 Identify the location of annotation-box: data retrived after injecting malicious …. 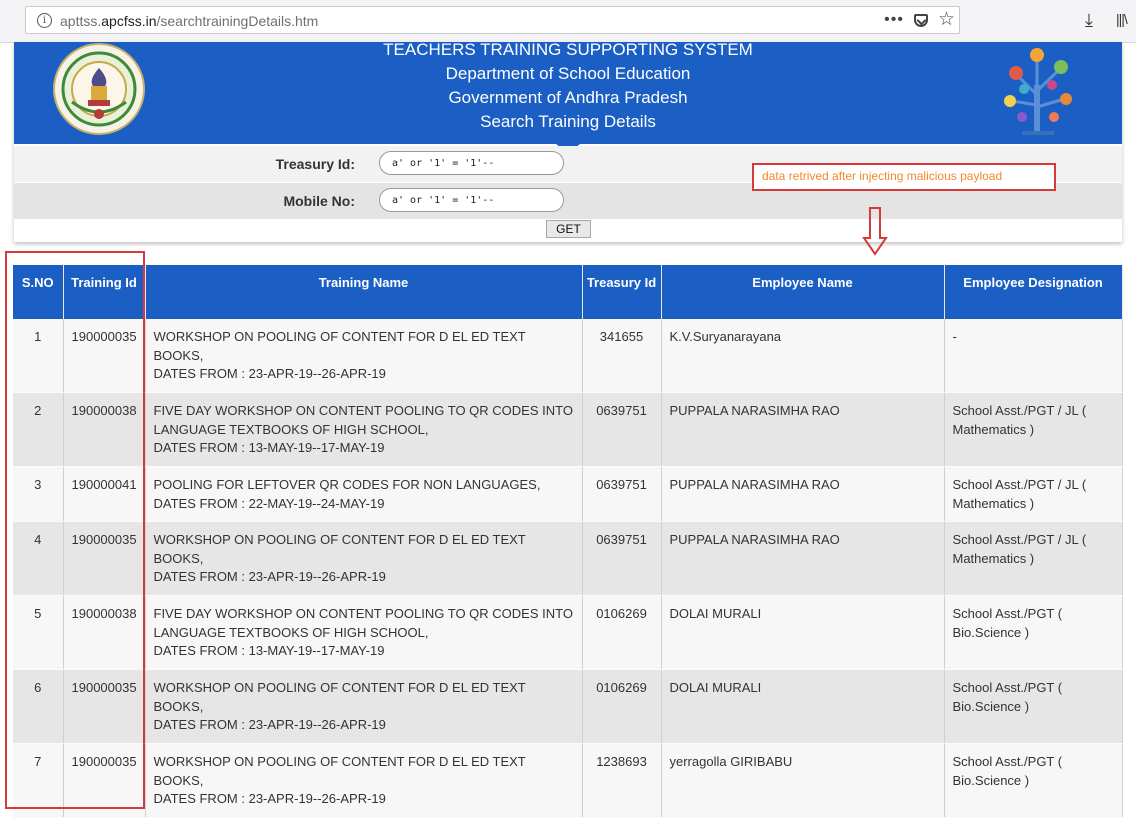
(904, 177).